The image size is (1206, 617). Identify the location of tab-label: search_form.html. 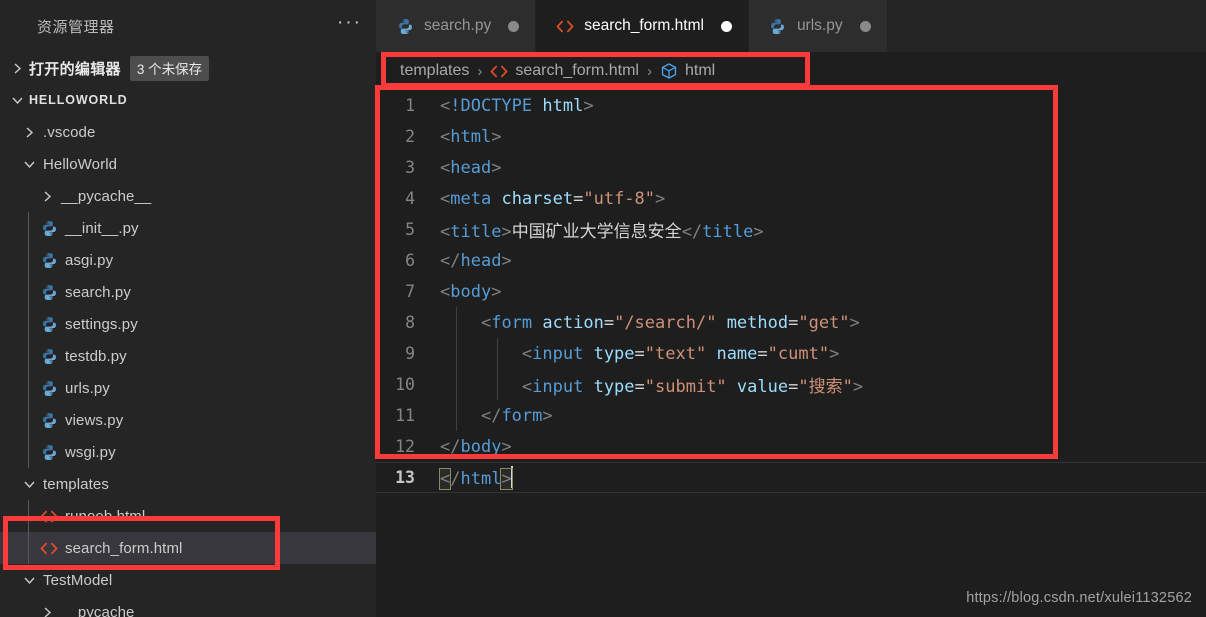
(644, 25).